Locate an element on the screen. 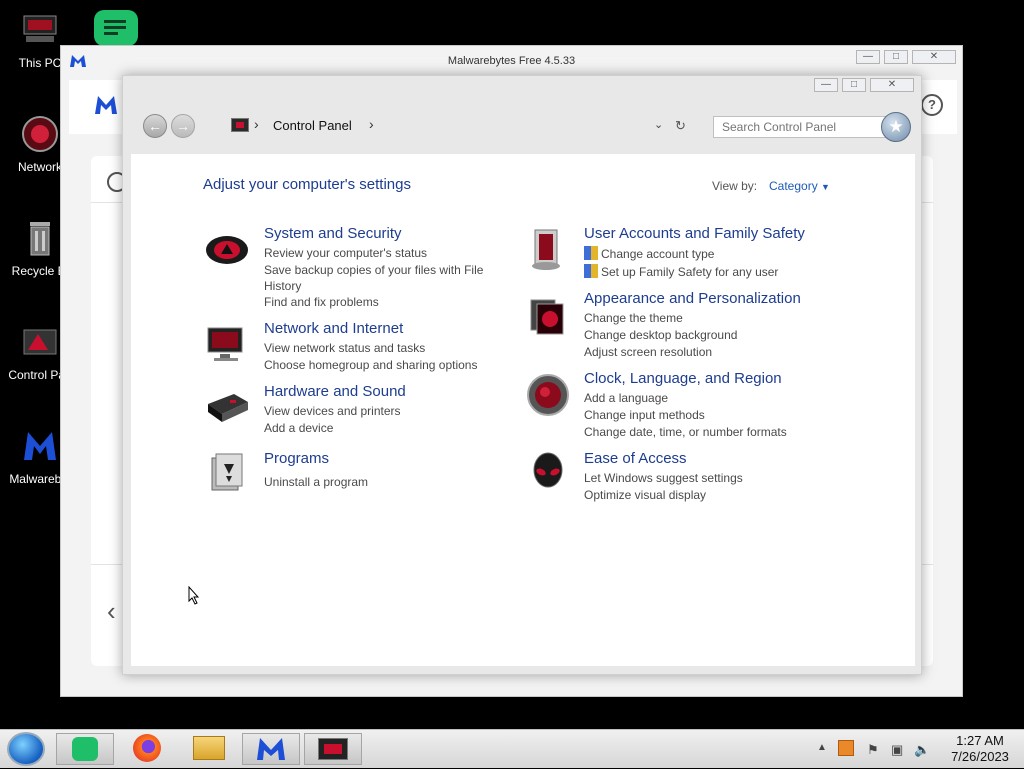 The width and height of the screenshot is (1024, 769). forward-arrow-icon: → is located at coordinates (183, 126).